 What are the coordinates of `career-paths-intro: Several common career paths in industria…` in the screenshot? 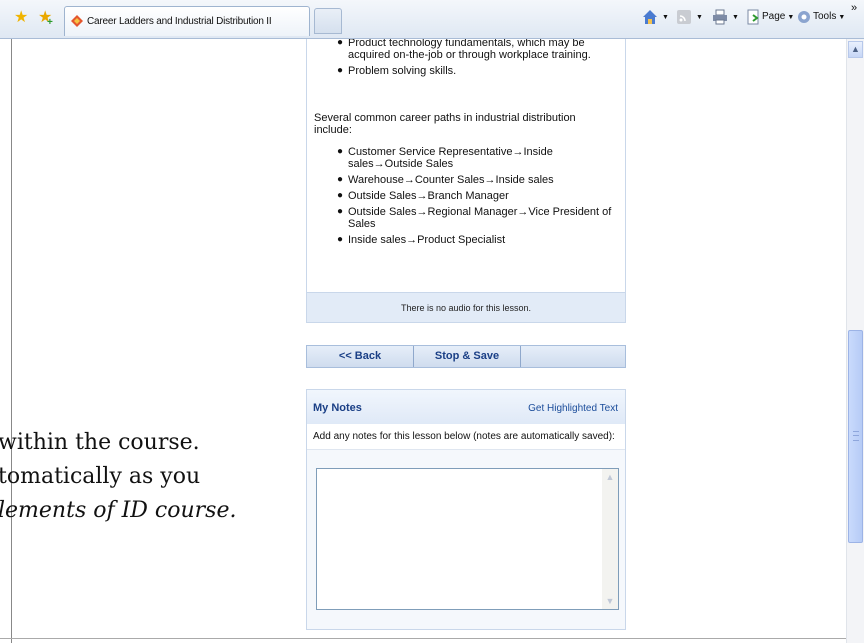 It's located at (445, 124).